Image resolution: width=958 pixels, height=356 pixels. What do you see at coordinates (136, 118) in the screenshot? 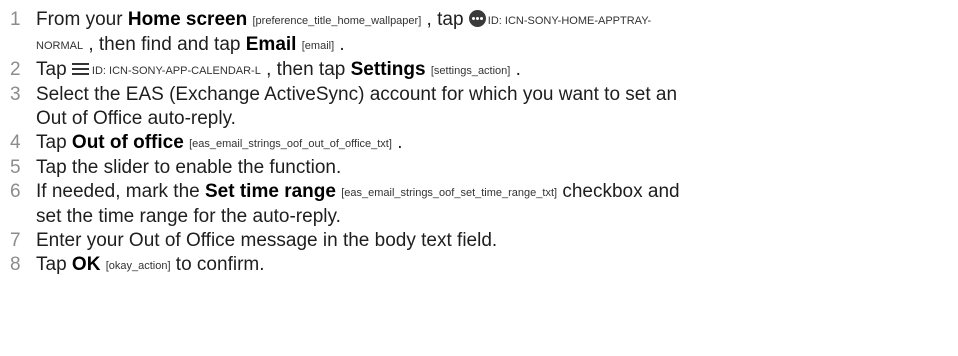
I see `step-text-line2: Out of Office auto-reply.` at bounding box center [136, 118].